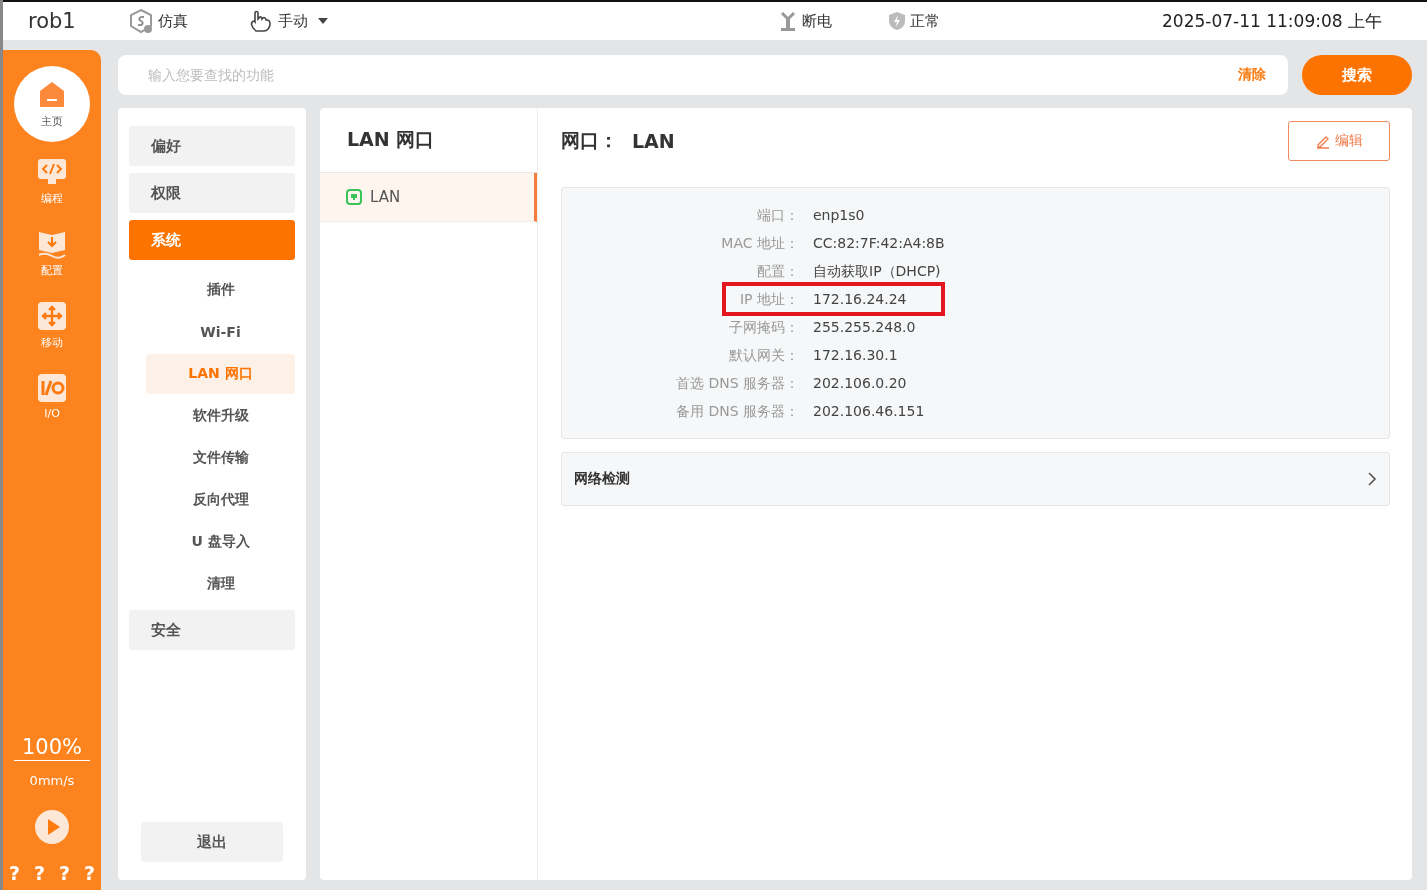 The width and height of the screenshot is (1427, 890). Describe the element at coordinates (763, 355) in the screenshot. I see `field-label: 默认网关：` at that location.